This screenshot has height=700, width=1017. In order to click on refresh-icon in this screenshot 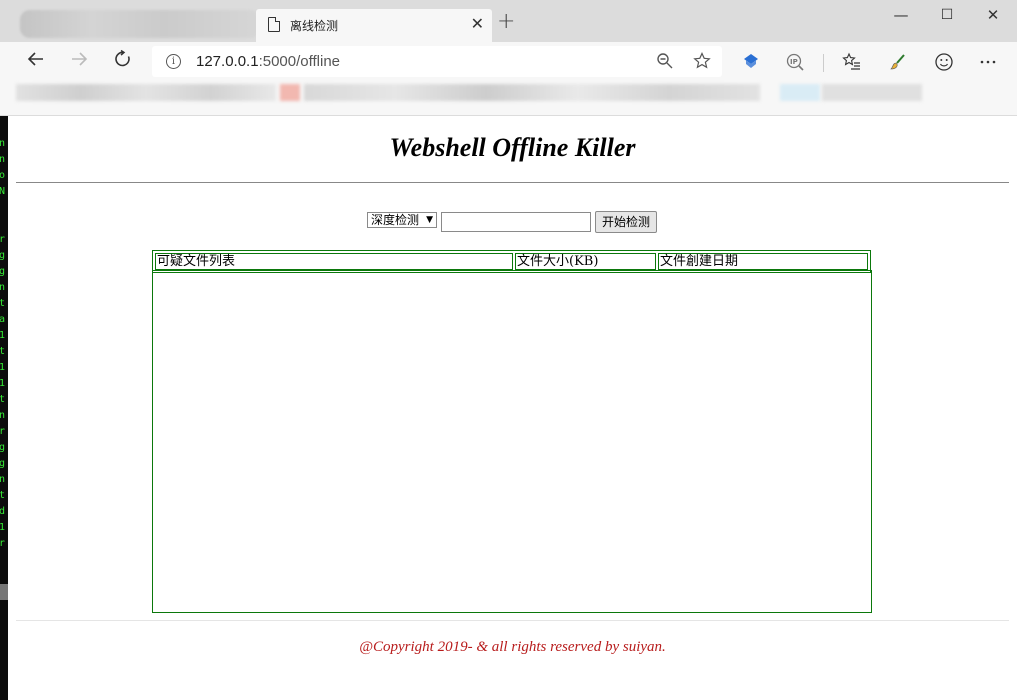, I will do `click(123, 62)`.